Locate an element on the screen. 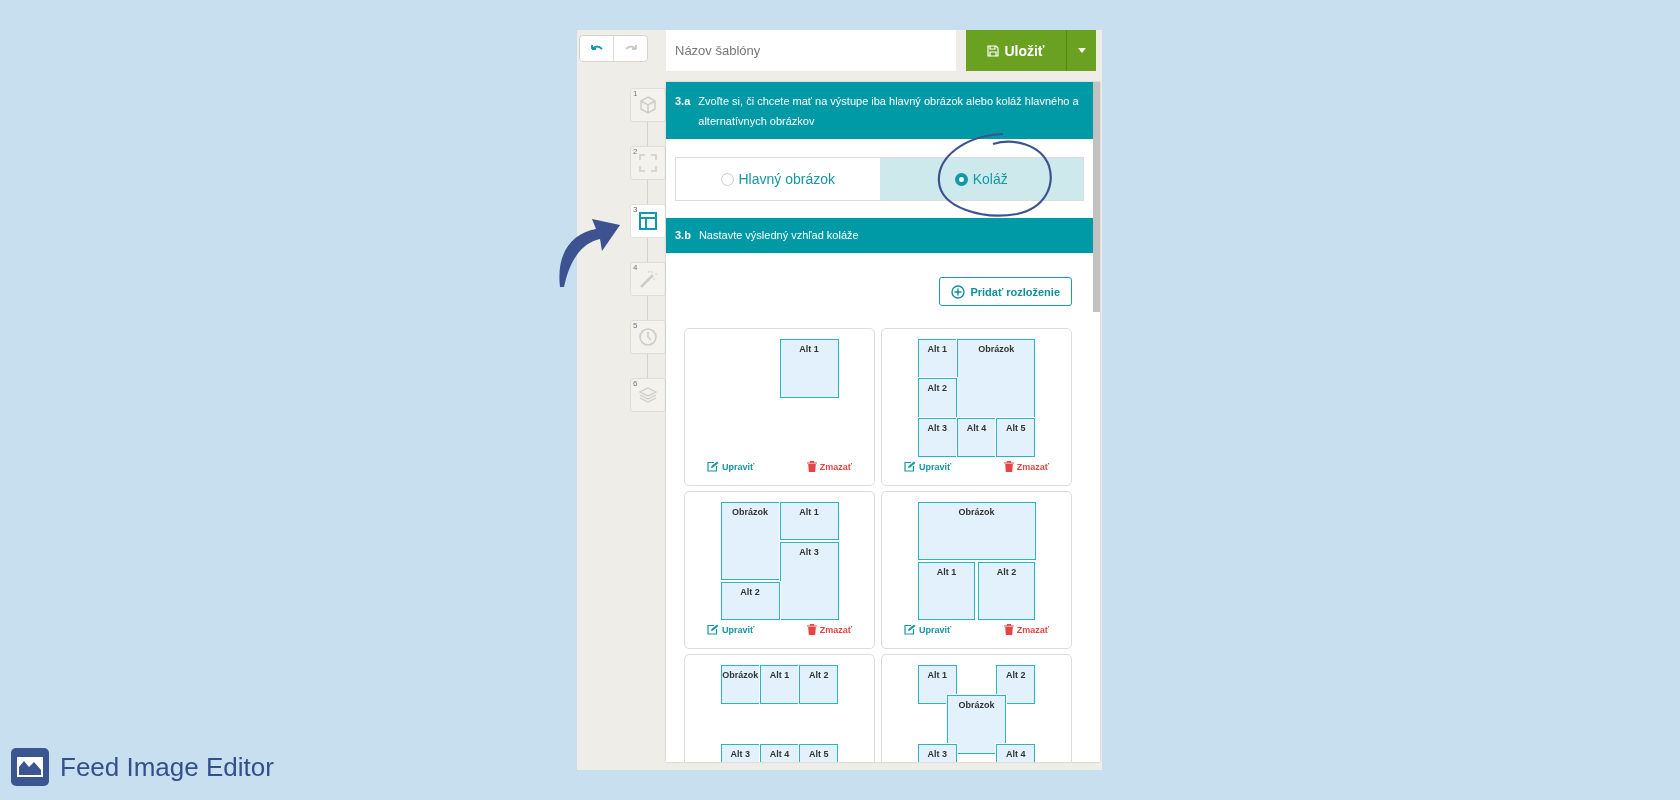 Image resolution: width=1680 pixels, height=800 pixels. step-tab: 4 is located at coordinates (648, 279).